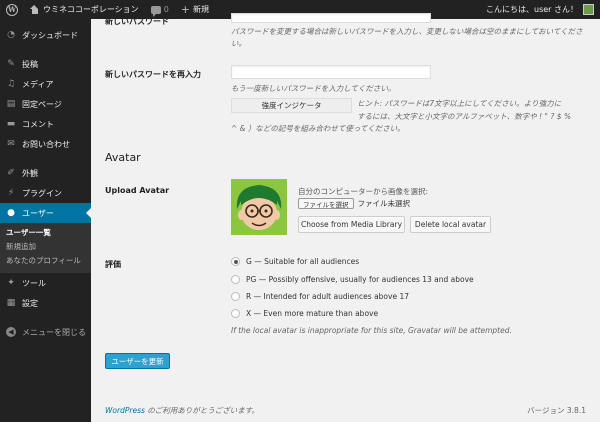 This screenshot has width=600, height=422. Describe the element at coordinates (459, 103) in the screenshot. I see `hint-line: ヒント: パスワードは7文字以上にしてください。より強力に` at that location.